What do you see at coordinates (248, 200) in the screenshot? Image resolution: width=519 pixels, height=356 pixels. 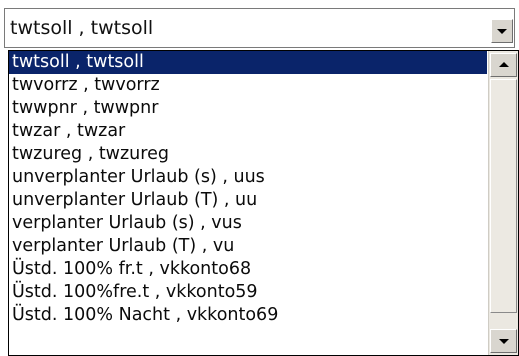 I see `dropdown-option: unverplanter Urlaub (T) , uu` at bounding box center [248, 200].